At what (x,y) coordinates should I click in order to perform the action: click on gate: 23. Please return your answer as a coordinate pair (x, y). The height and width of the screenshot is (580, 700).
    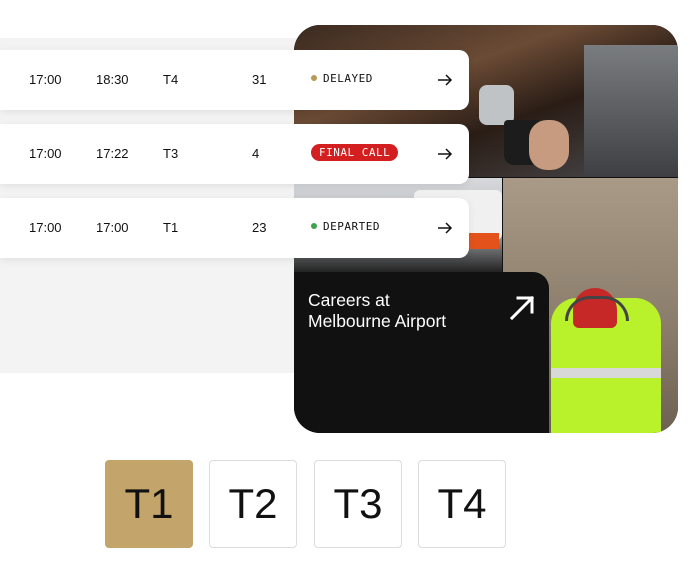
    Looking at the image, I should click on (259, 227).